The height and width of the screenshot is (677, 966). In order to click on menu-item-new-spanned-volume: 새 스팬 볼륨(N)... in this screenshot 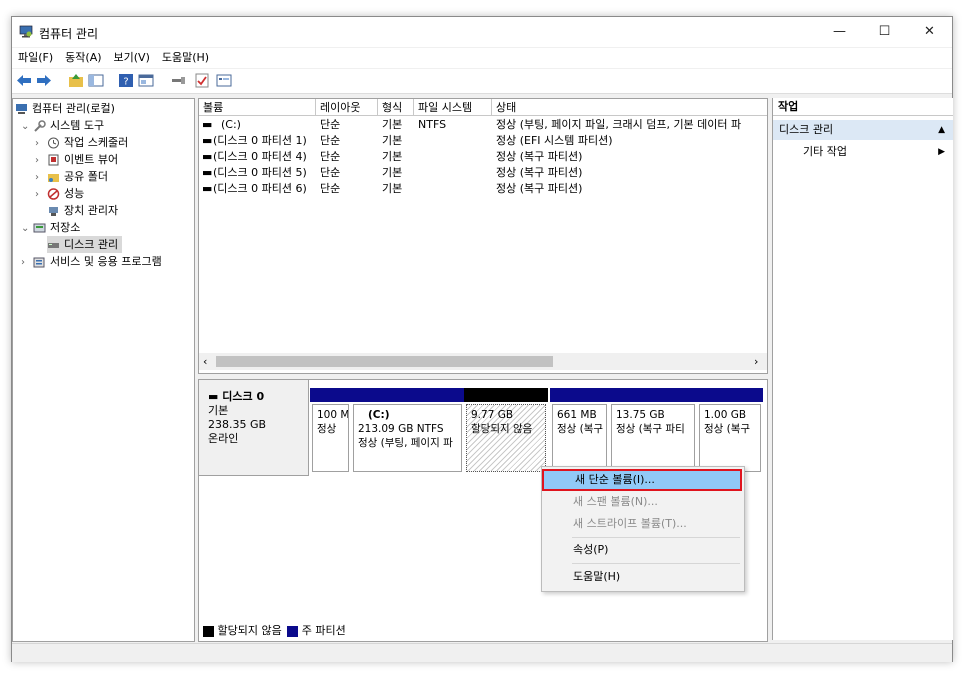, I will do `click(642, 502)`.